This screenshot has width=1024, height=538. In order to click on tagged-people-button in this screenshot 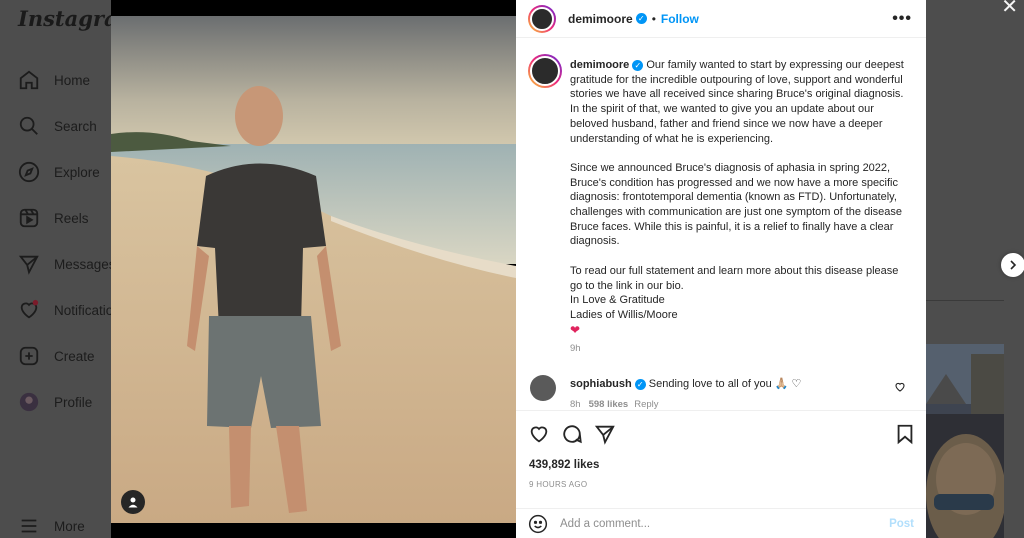, I will do `click(133, 502)`.